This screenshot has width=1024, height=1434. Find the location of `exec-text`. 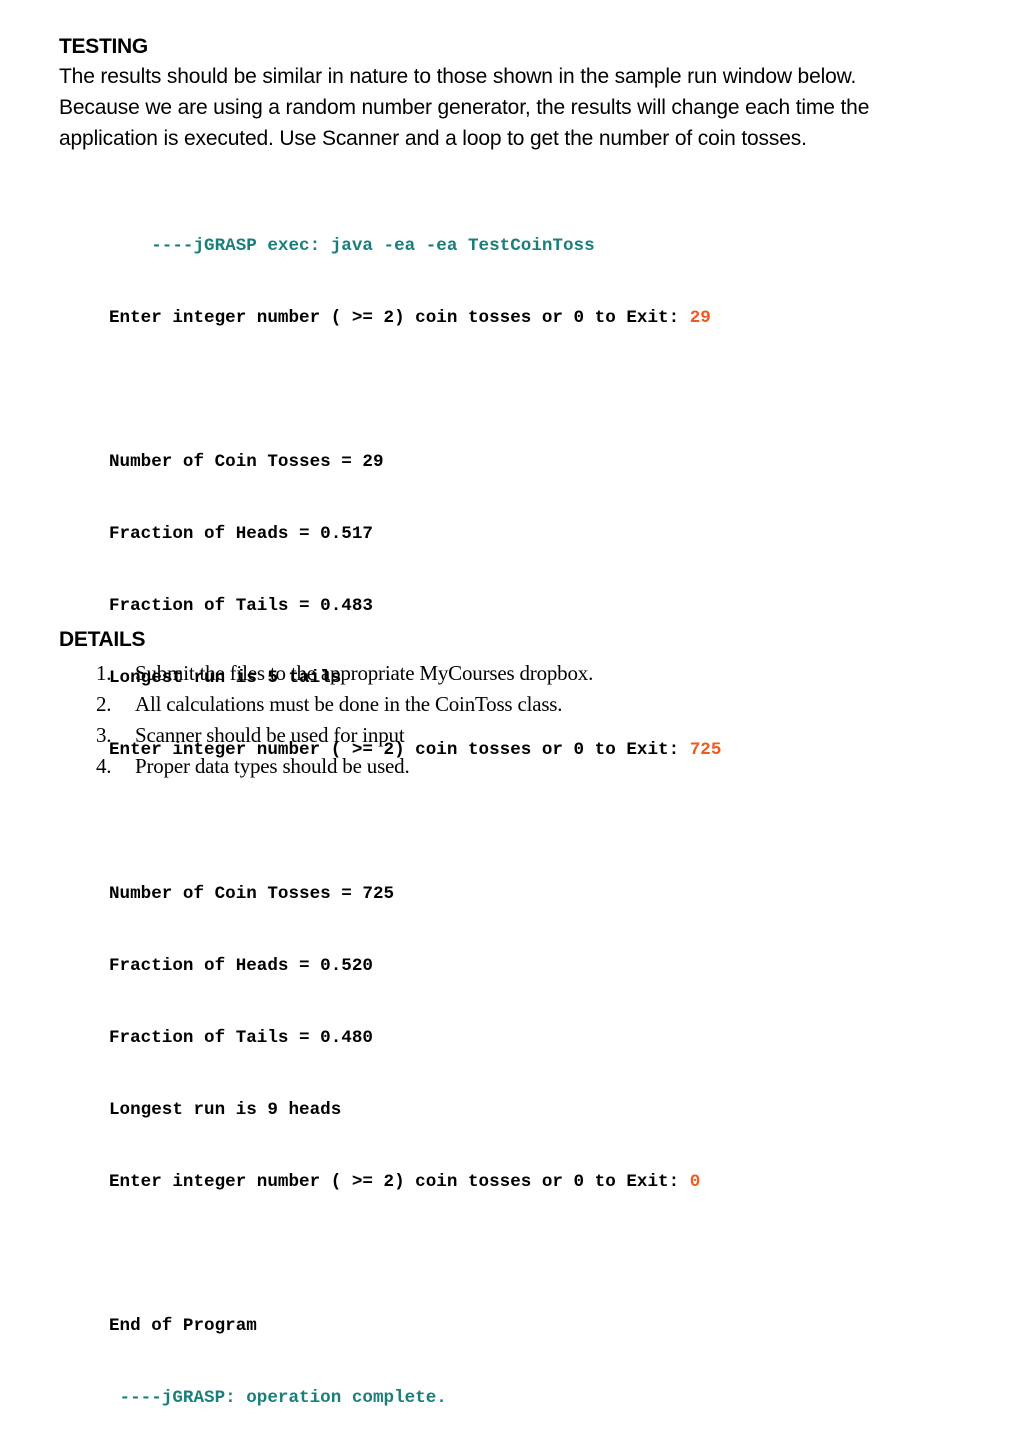

exec-text is located at coordinates (130, 246).